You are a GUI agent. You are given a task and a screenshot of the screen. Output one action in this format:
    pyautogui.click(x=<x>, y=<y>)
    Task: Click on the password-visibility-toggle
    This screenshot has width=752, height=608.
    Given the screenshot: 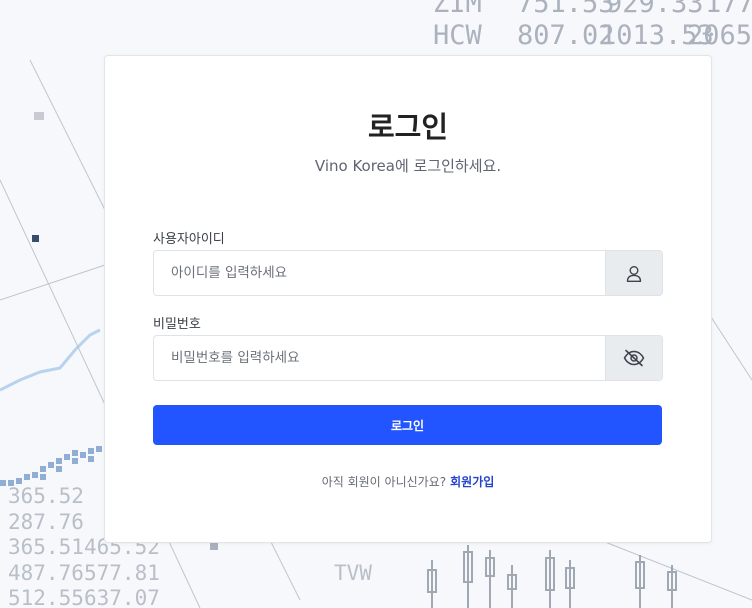 What is the action you would take?
    pyautogui.click(x=633, y=358)
    